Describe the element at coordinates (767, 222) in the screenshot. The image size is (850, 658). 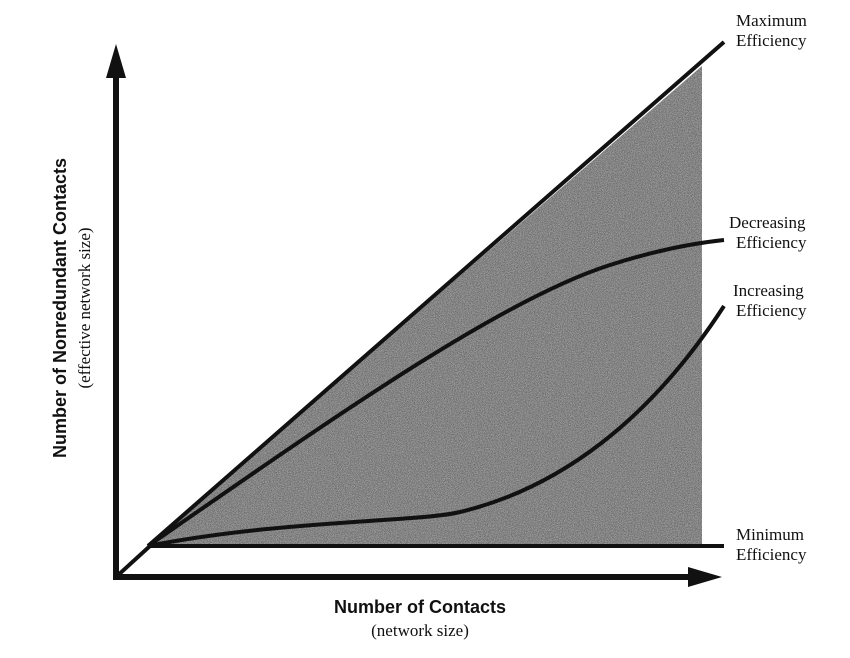
I see `label-decreasing-line1: Decreasing` at that location.